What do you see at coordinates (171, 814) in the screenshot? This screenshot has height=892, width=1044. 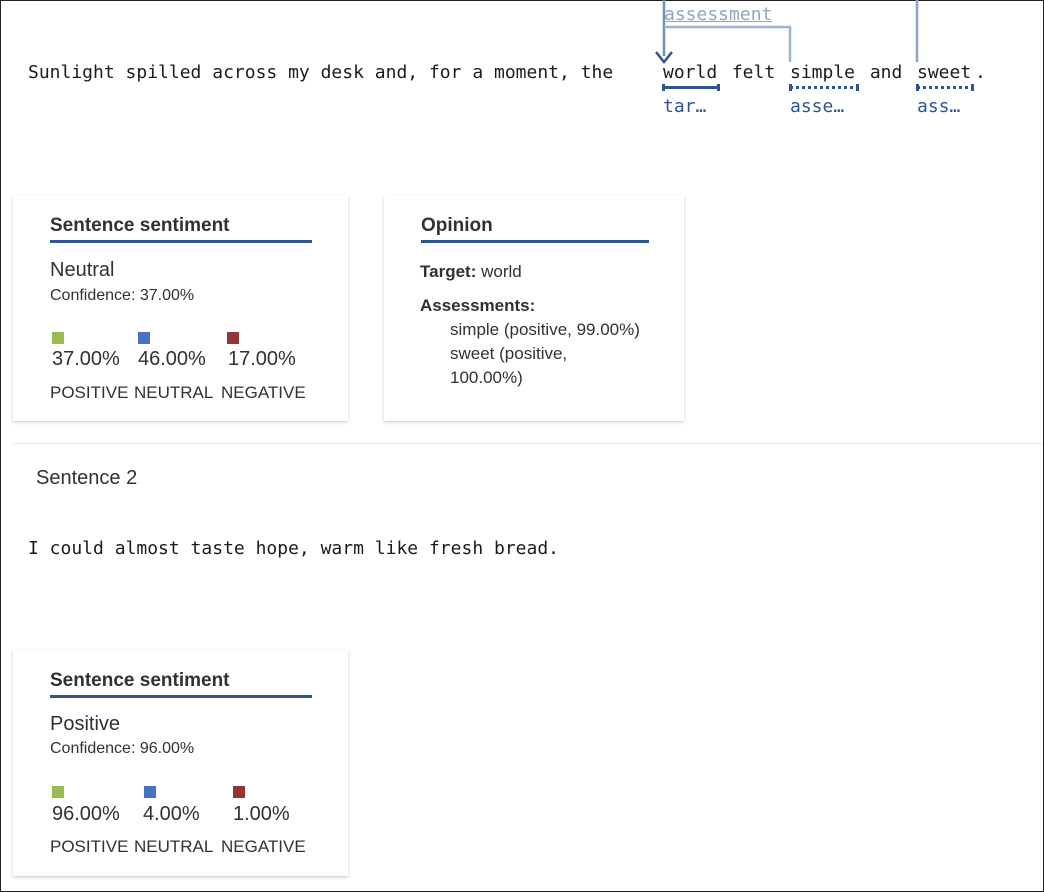 I see `neutral-score: 4.00%` at bounding box center [171, 814].